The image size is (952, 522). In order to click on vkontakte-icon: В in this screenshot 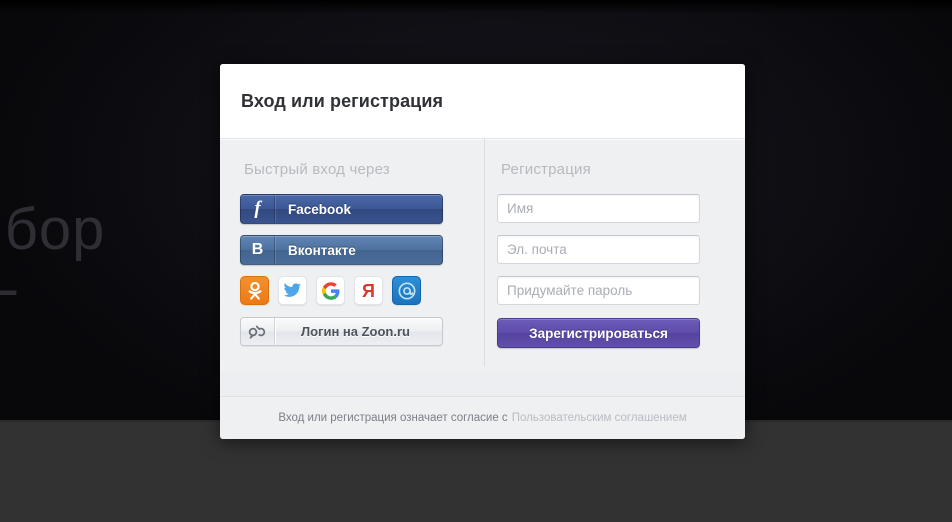, I will do `click(258, 250)`.